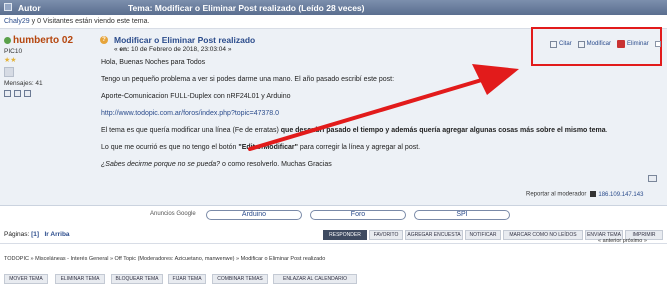 Image resolution: width=667 pixels, height=286 pixels. What do you see at coordinates (638, 44) in the screenshot?
I see `delete-button: Eliminar` at bounding box center [638, 44].